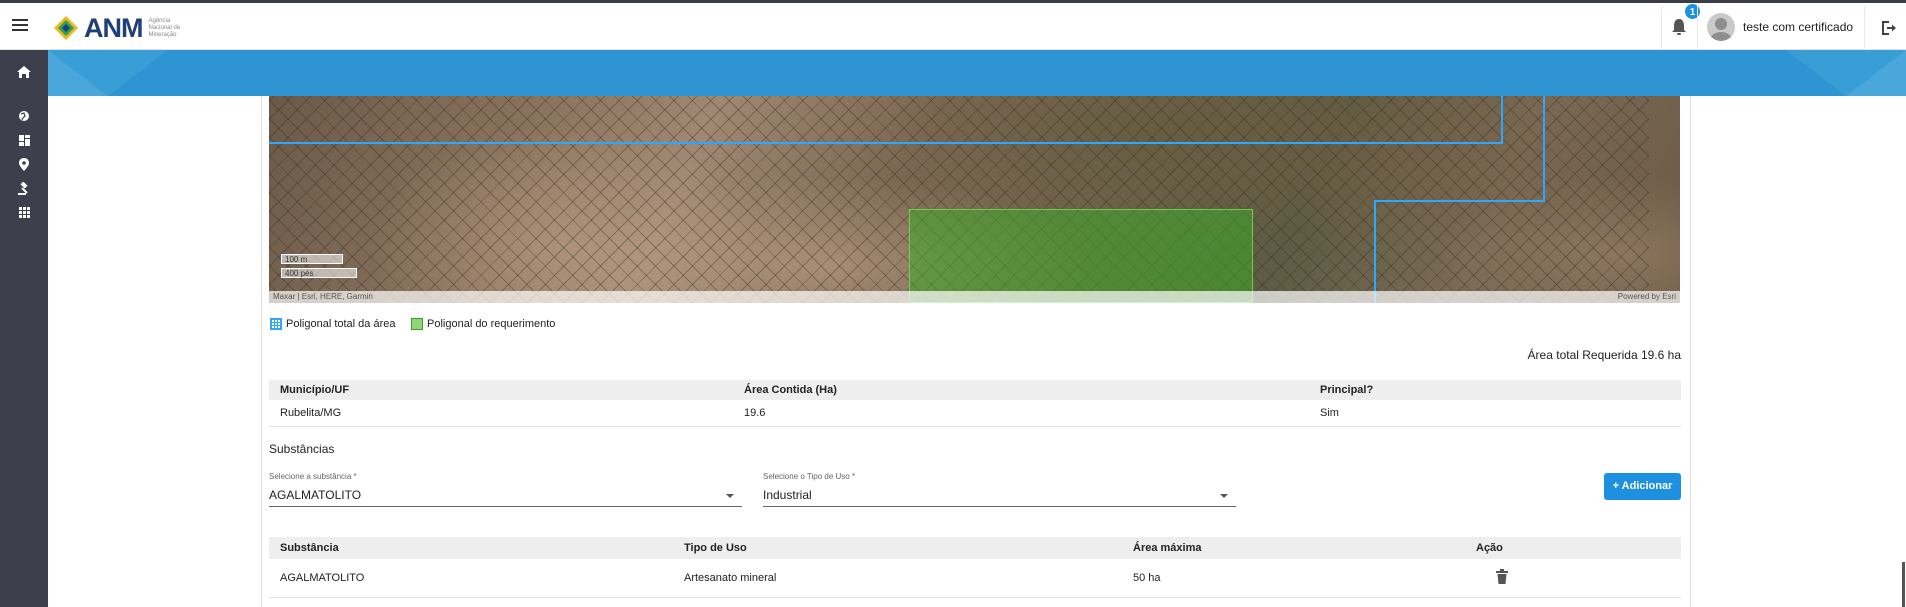  I want to click on col-municipio: Município/UF, so click(501, 390).